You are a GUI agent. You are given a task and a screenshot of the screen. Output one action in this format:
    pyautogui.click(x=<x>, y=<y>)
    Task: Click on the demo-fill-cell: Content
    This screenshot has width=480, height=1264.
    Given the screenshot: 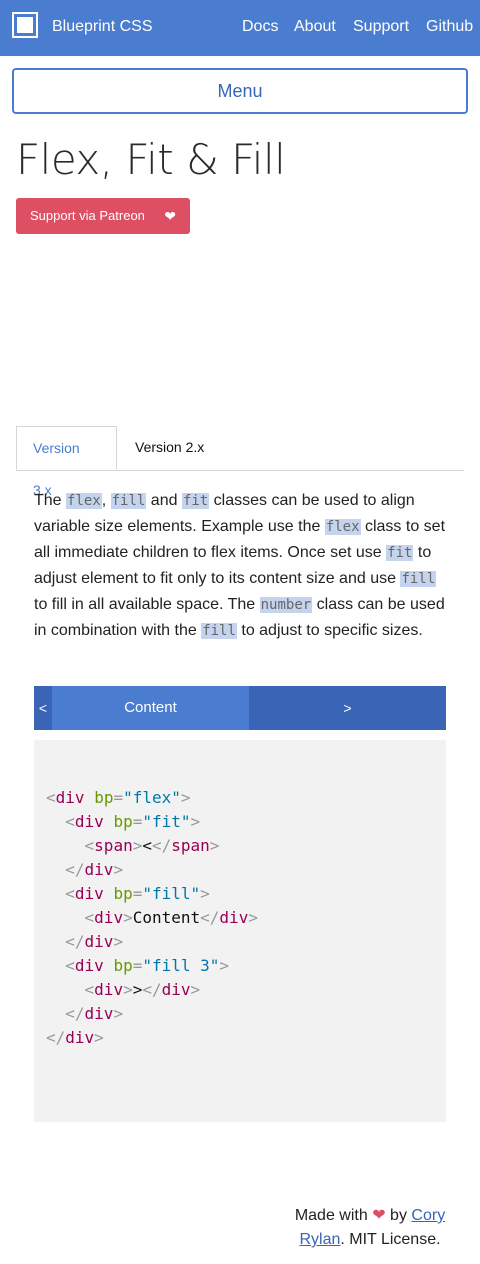 What is the action you would take?
    pyautogui.click(x=150, y=708)
    